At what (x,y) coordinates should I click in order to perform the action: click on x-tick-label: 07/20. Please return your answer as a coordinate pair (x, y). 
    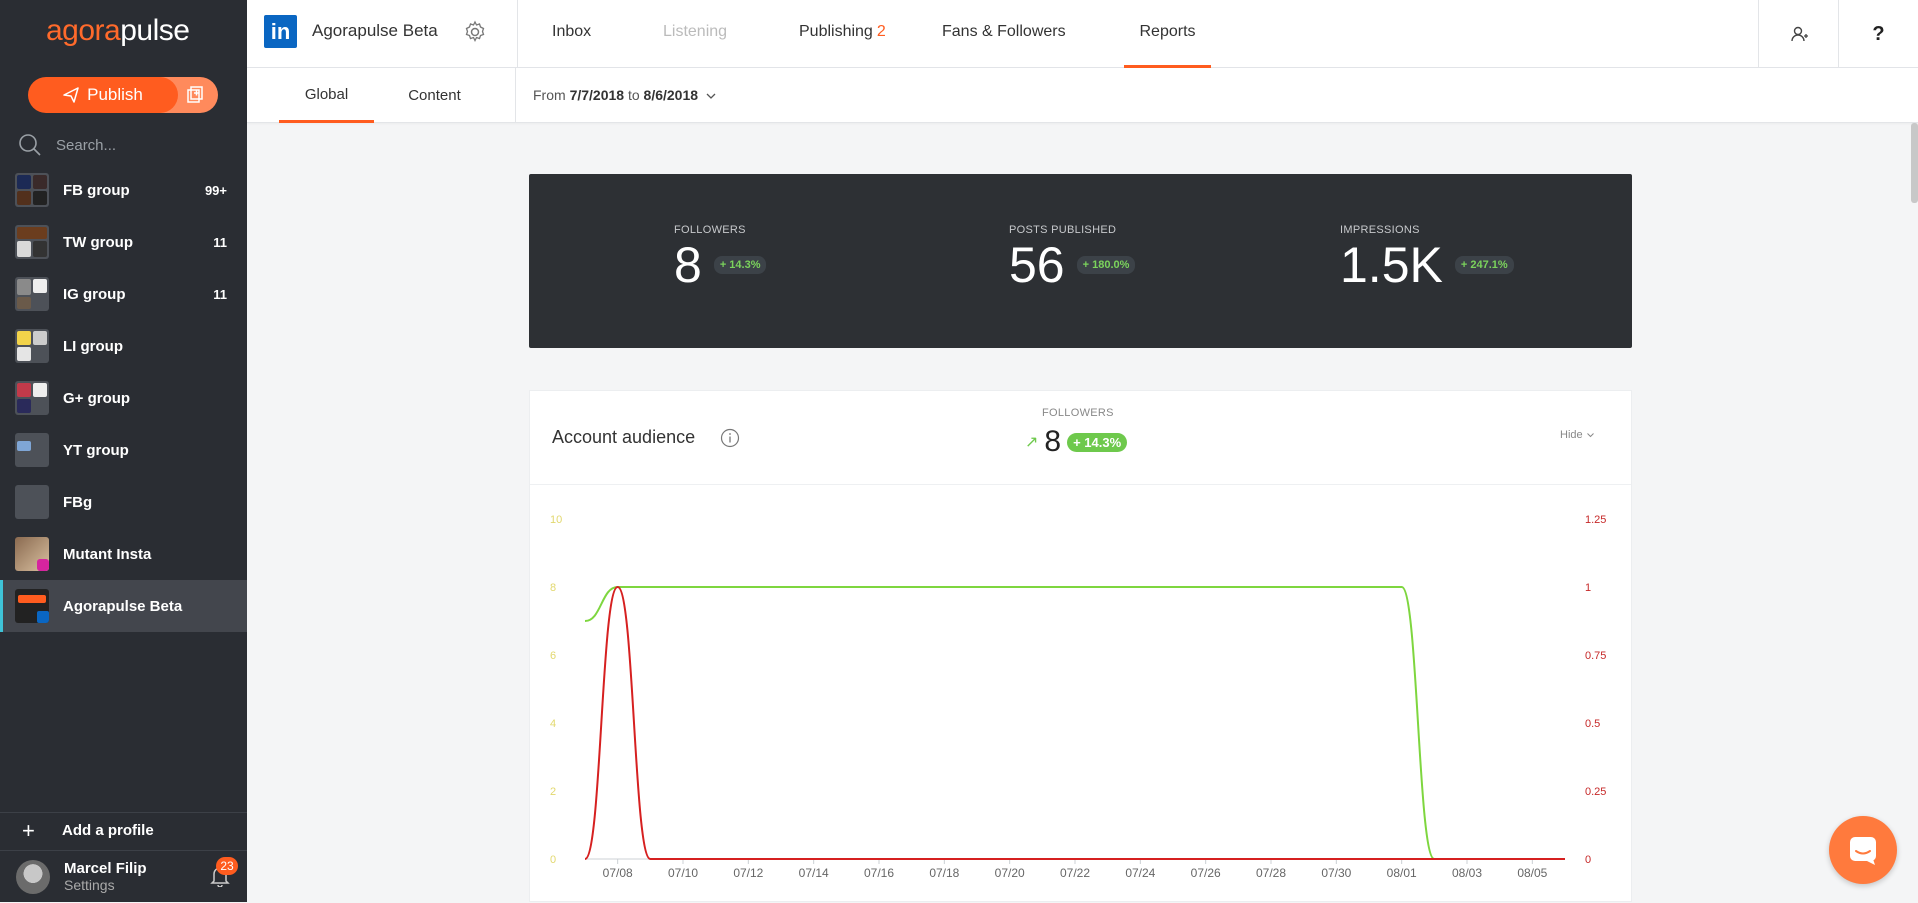
    Looking at the image, I should click on (1010, 873).